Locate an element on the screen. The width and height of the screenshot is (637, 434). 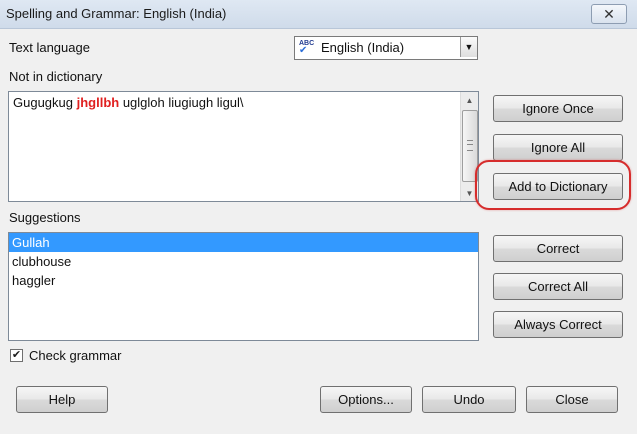
suggestion-item: haggler is located at coordinates (243, 280).